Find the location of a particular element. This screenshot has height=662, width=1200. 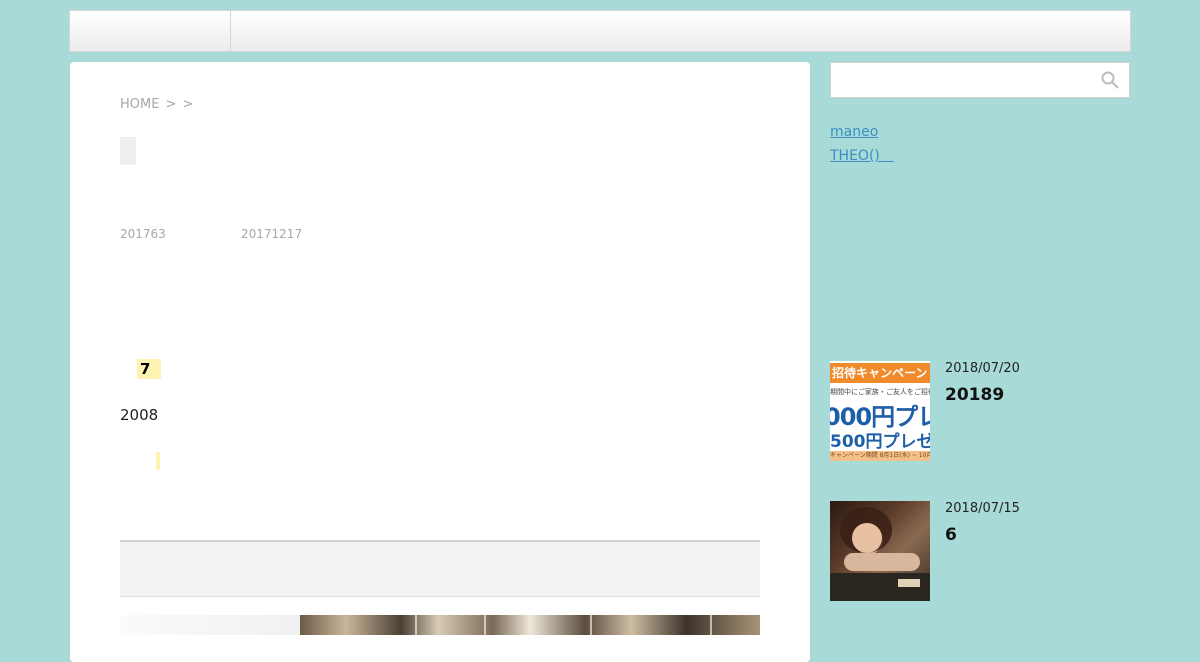

sidebar-link-theo: THEO() is located at coordinates (862, 156).